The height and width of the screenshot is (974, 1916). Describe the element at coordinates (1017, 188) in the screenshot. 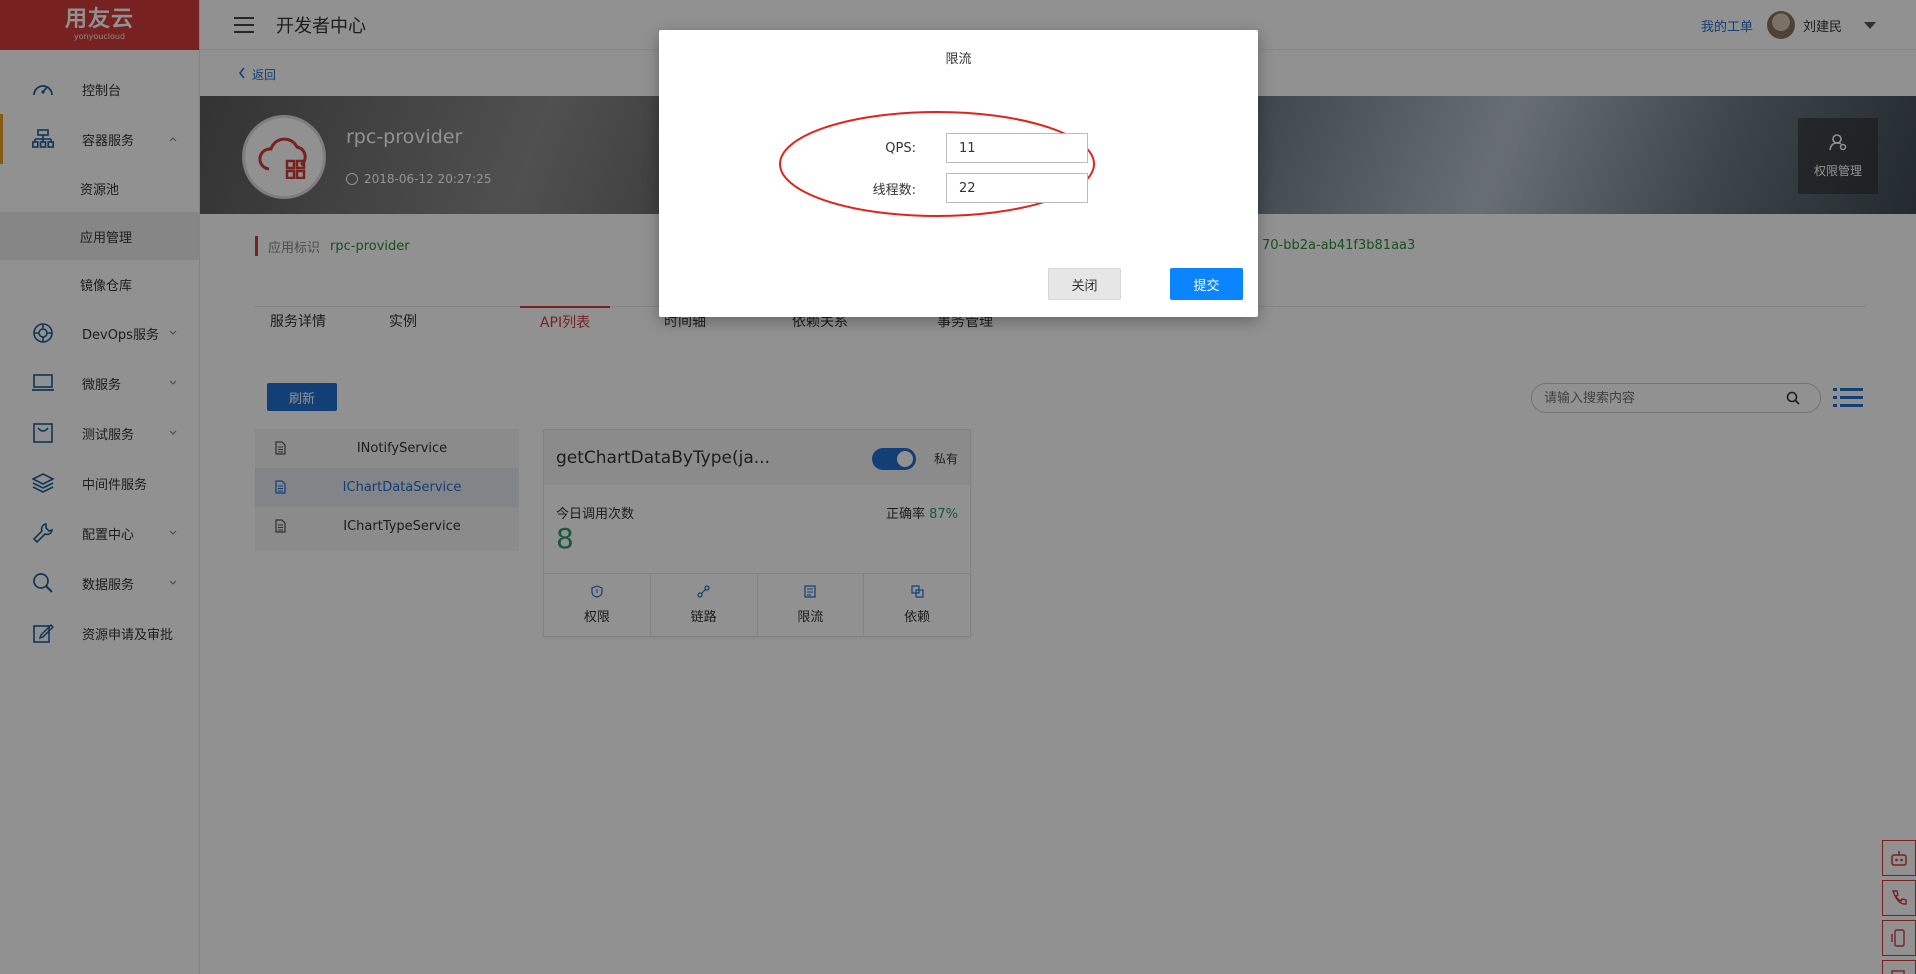

I see `threads-input` at that location.